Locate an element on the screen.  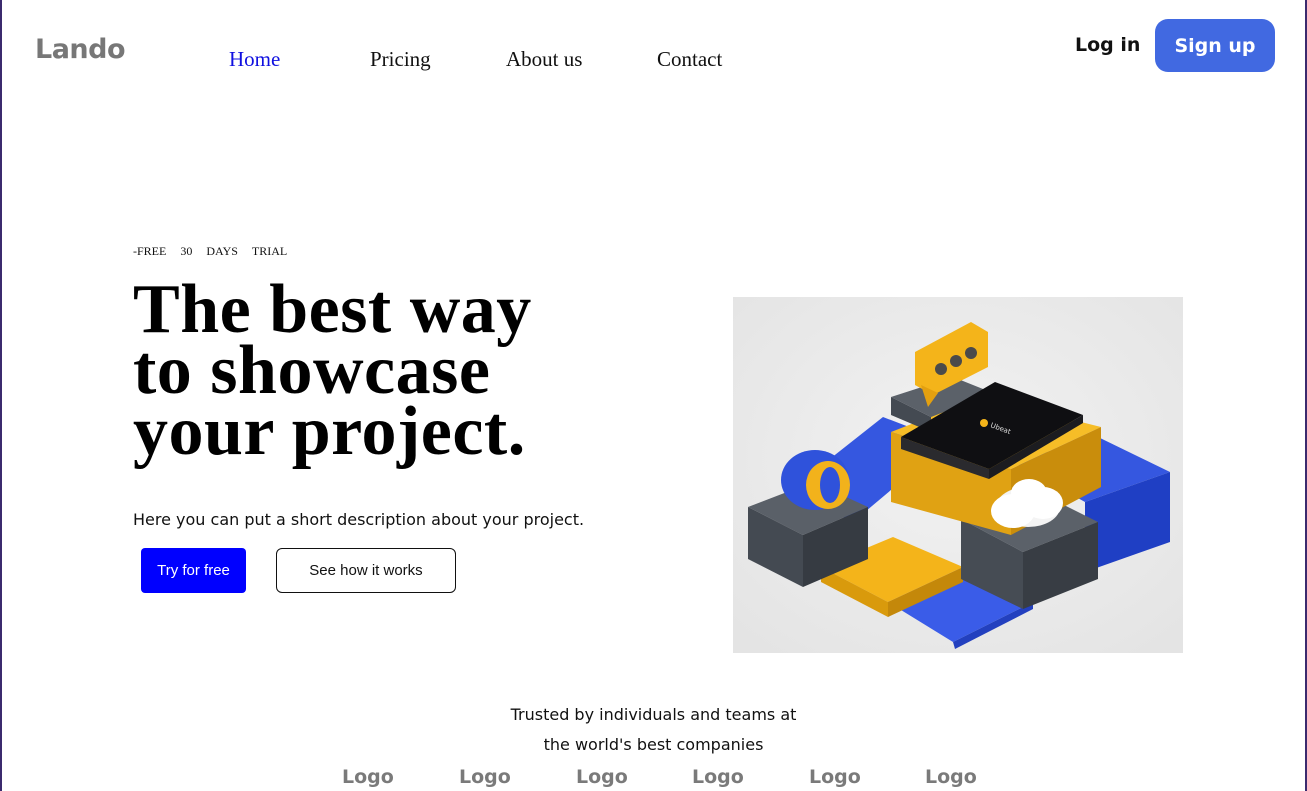
nav-contact: Contact is located at coordinates (689, 59).